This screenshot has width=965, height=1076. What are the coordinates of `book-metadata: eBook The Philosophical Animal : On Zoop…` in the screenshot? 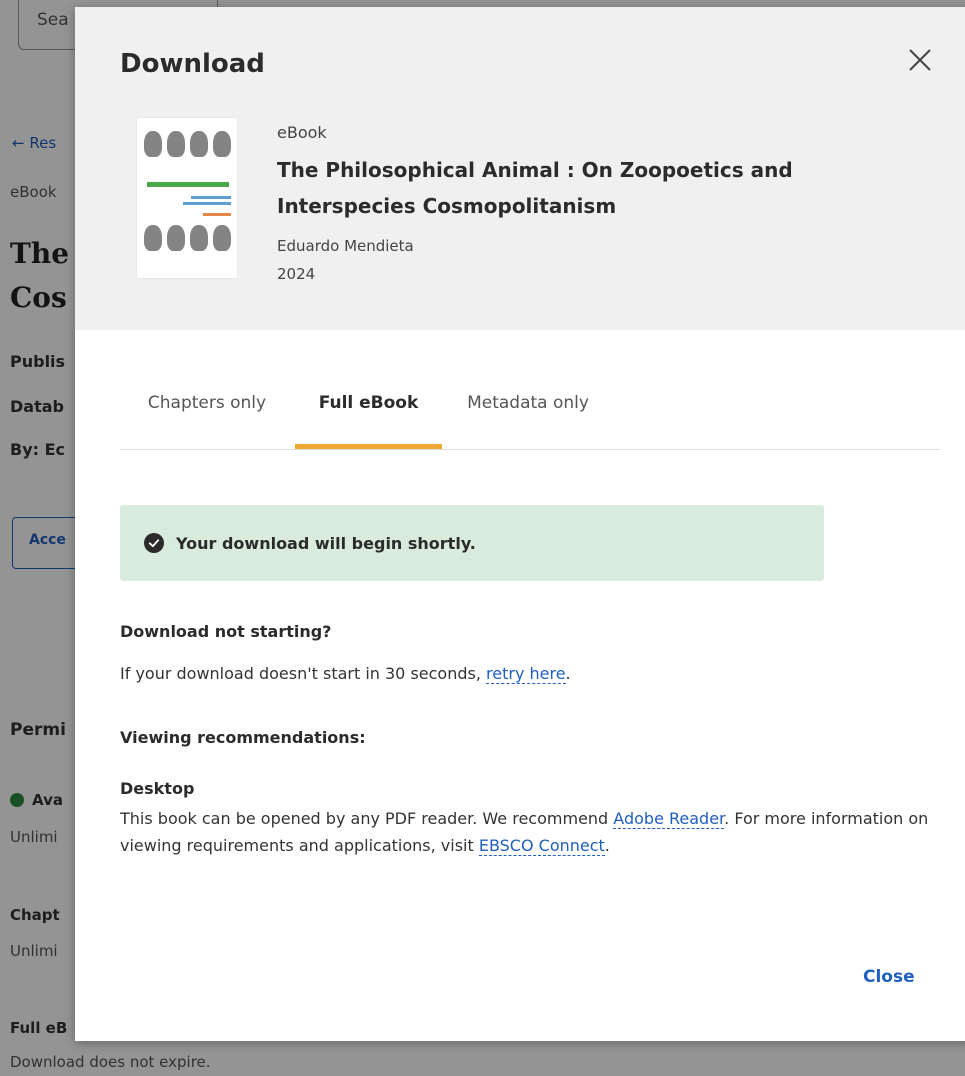 It's located at (577, 203).